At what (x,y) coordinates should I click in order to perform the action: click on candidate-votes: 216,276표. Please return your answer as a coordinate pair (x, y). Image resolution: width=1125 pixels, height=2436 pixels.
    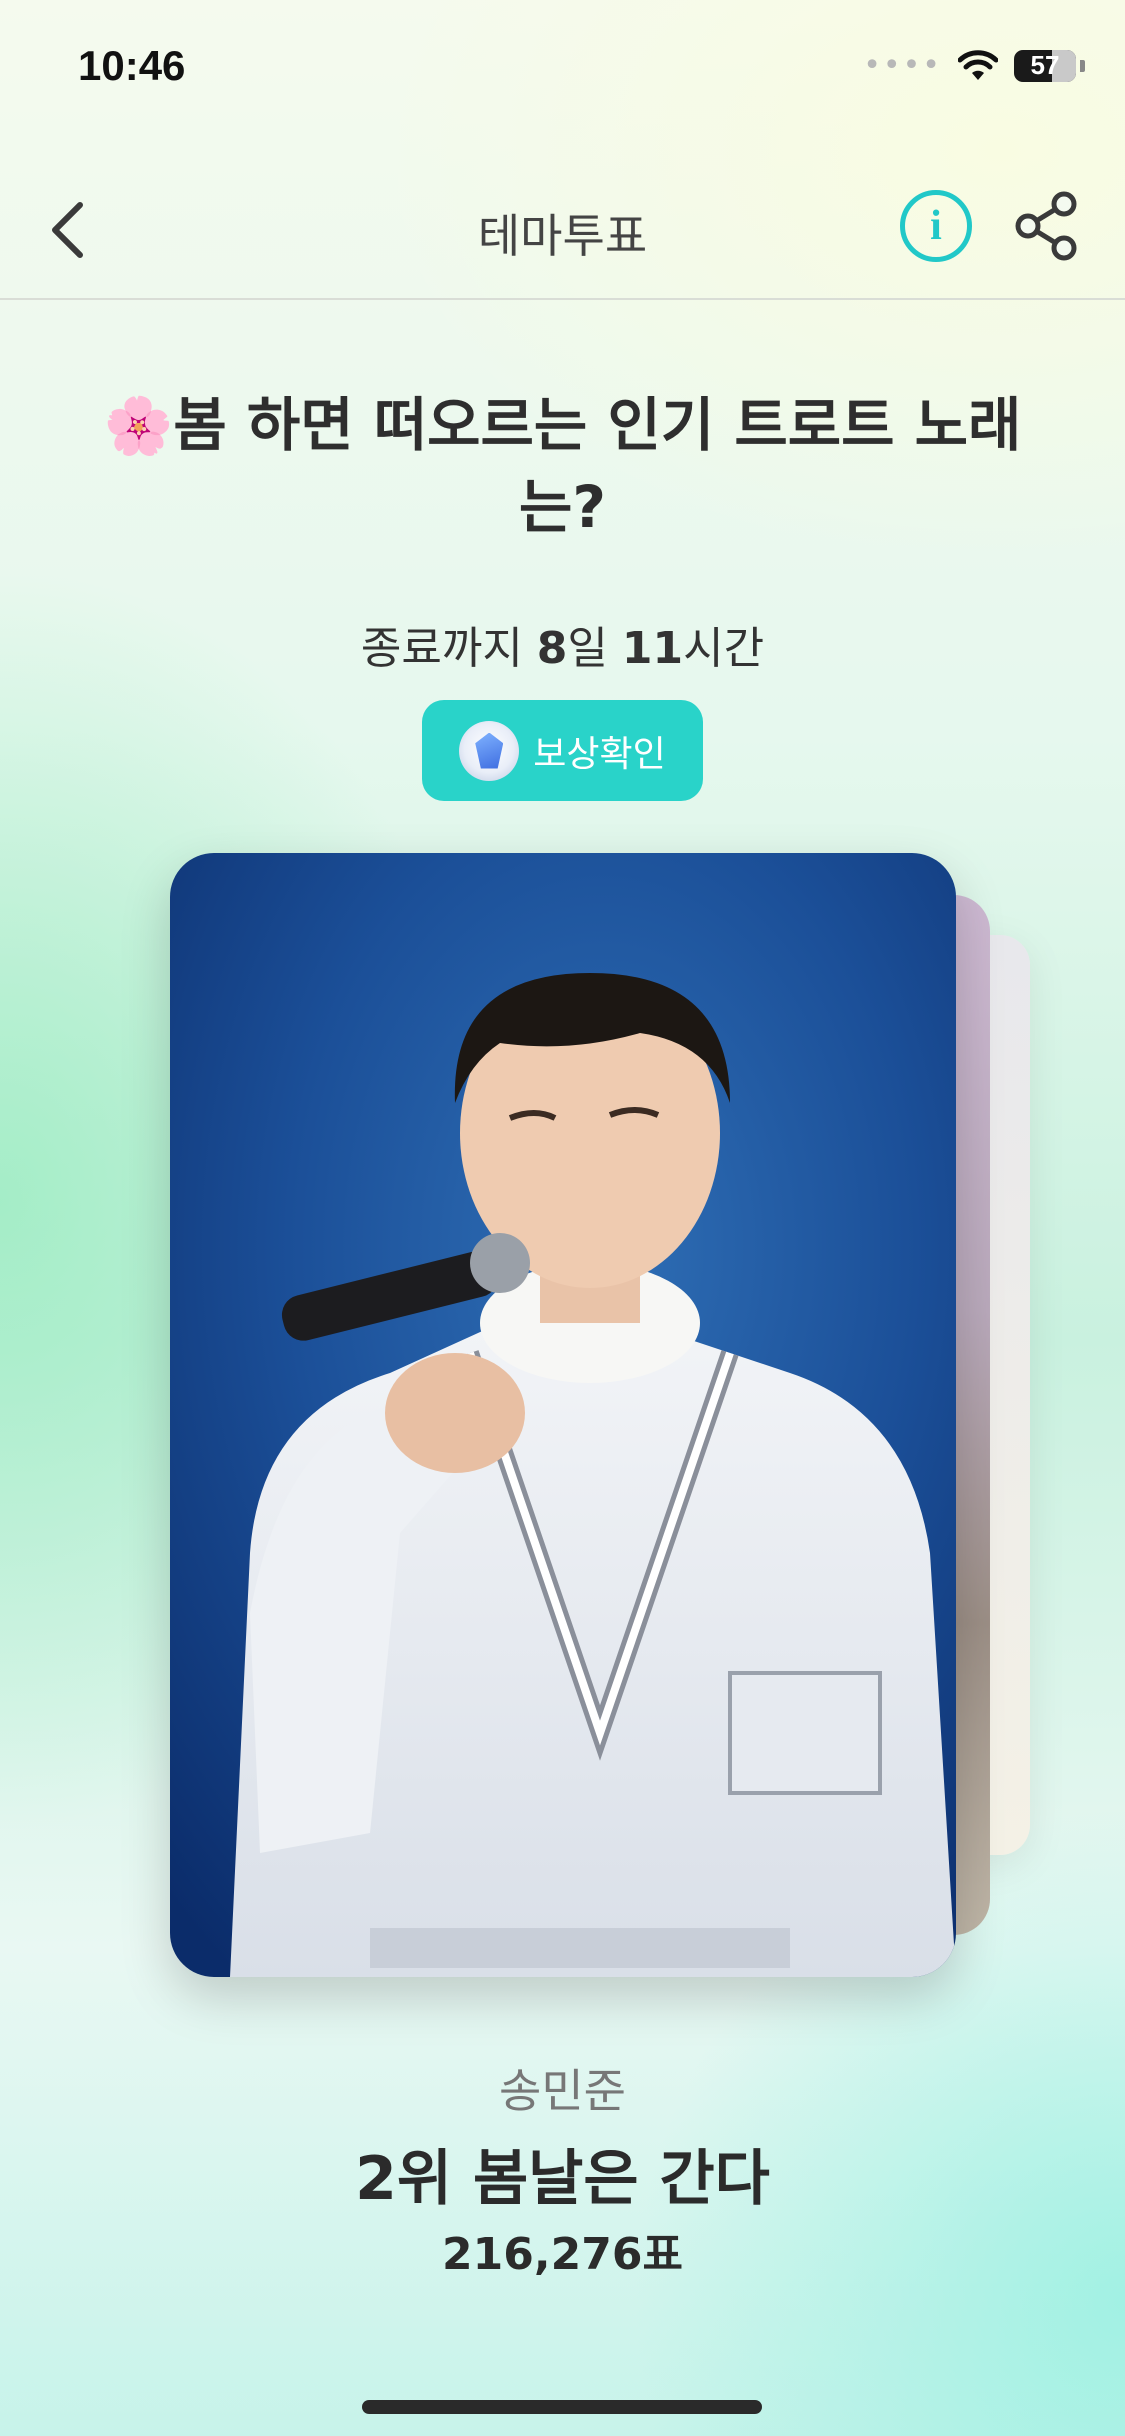
    Looking at the image, I should click on (562, 2254).